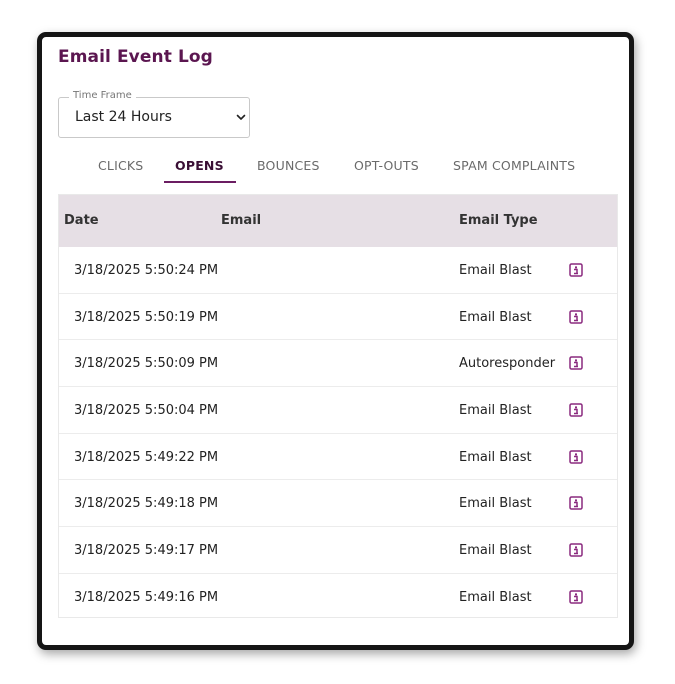  I want to click on date-cell: 3/18/2025 5:50:04 PM, so click(146, 411).